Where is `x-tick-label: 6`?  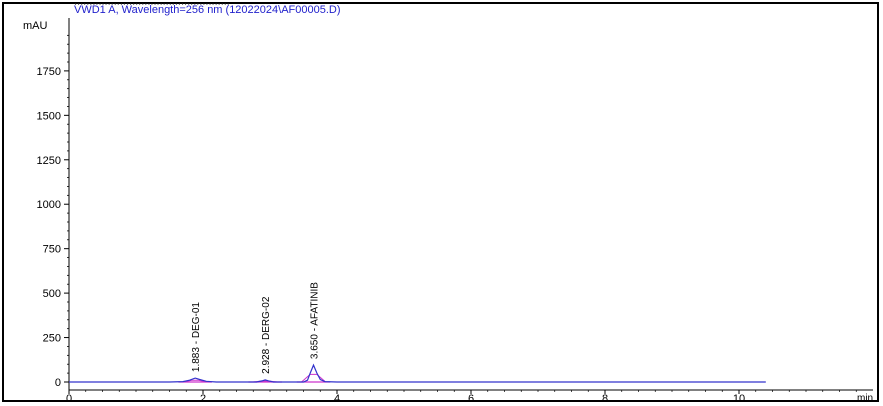 x-tick-label: 6 is located at coordinates (471, 399).